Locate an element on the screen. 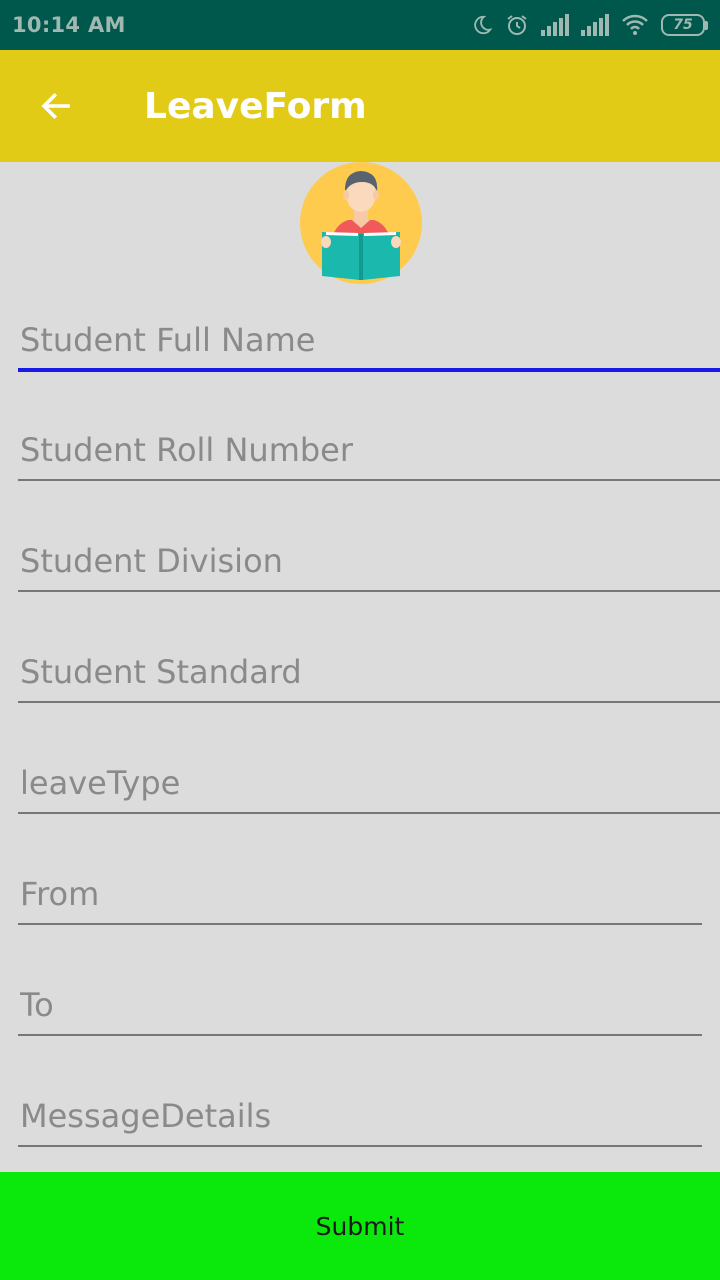 The width and height of the screenshot is (720, 1280). from-date-input is located at coordinates (360, 895).